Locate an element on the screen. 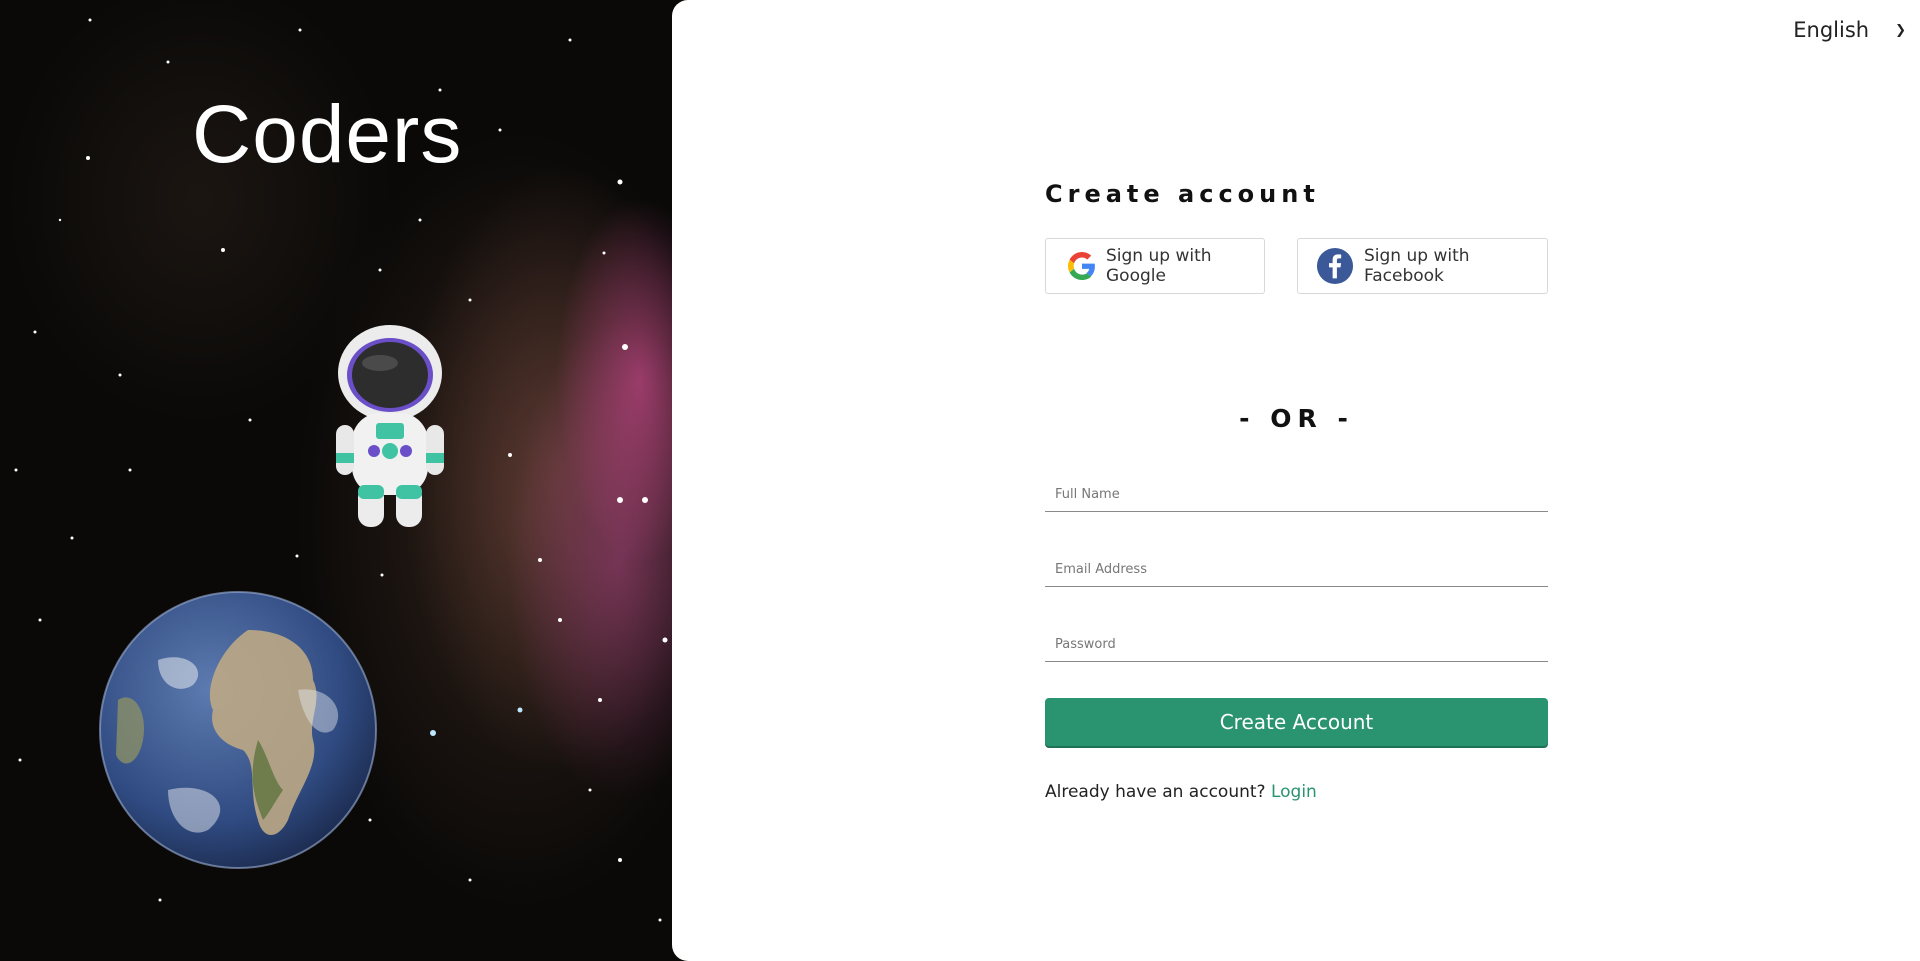 This screenshot has height=961, width=1920. google-icon is located at coordinates (1082, 266).